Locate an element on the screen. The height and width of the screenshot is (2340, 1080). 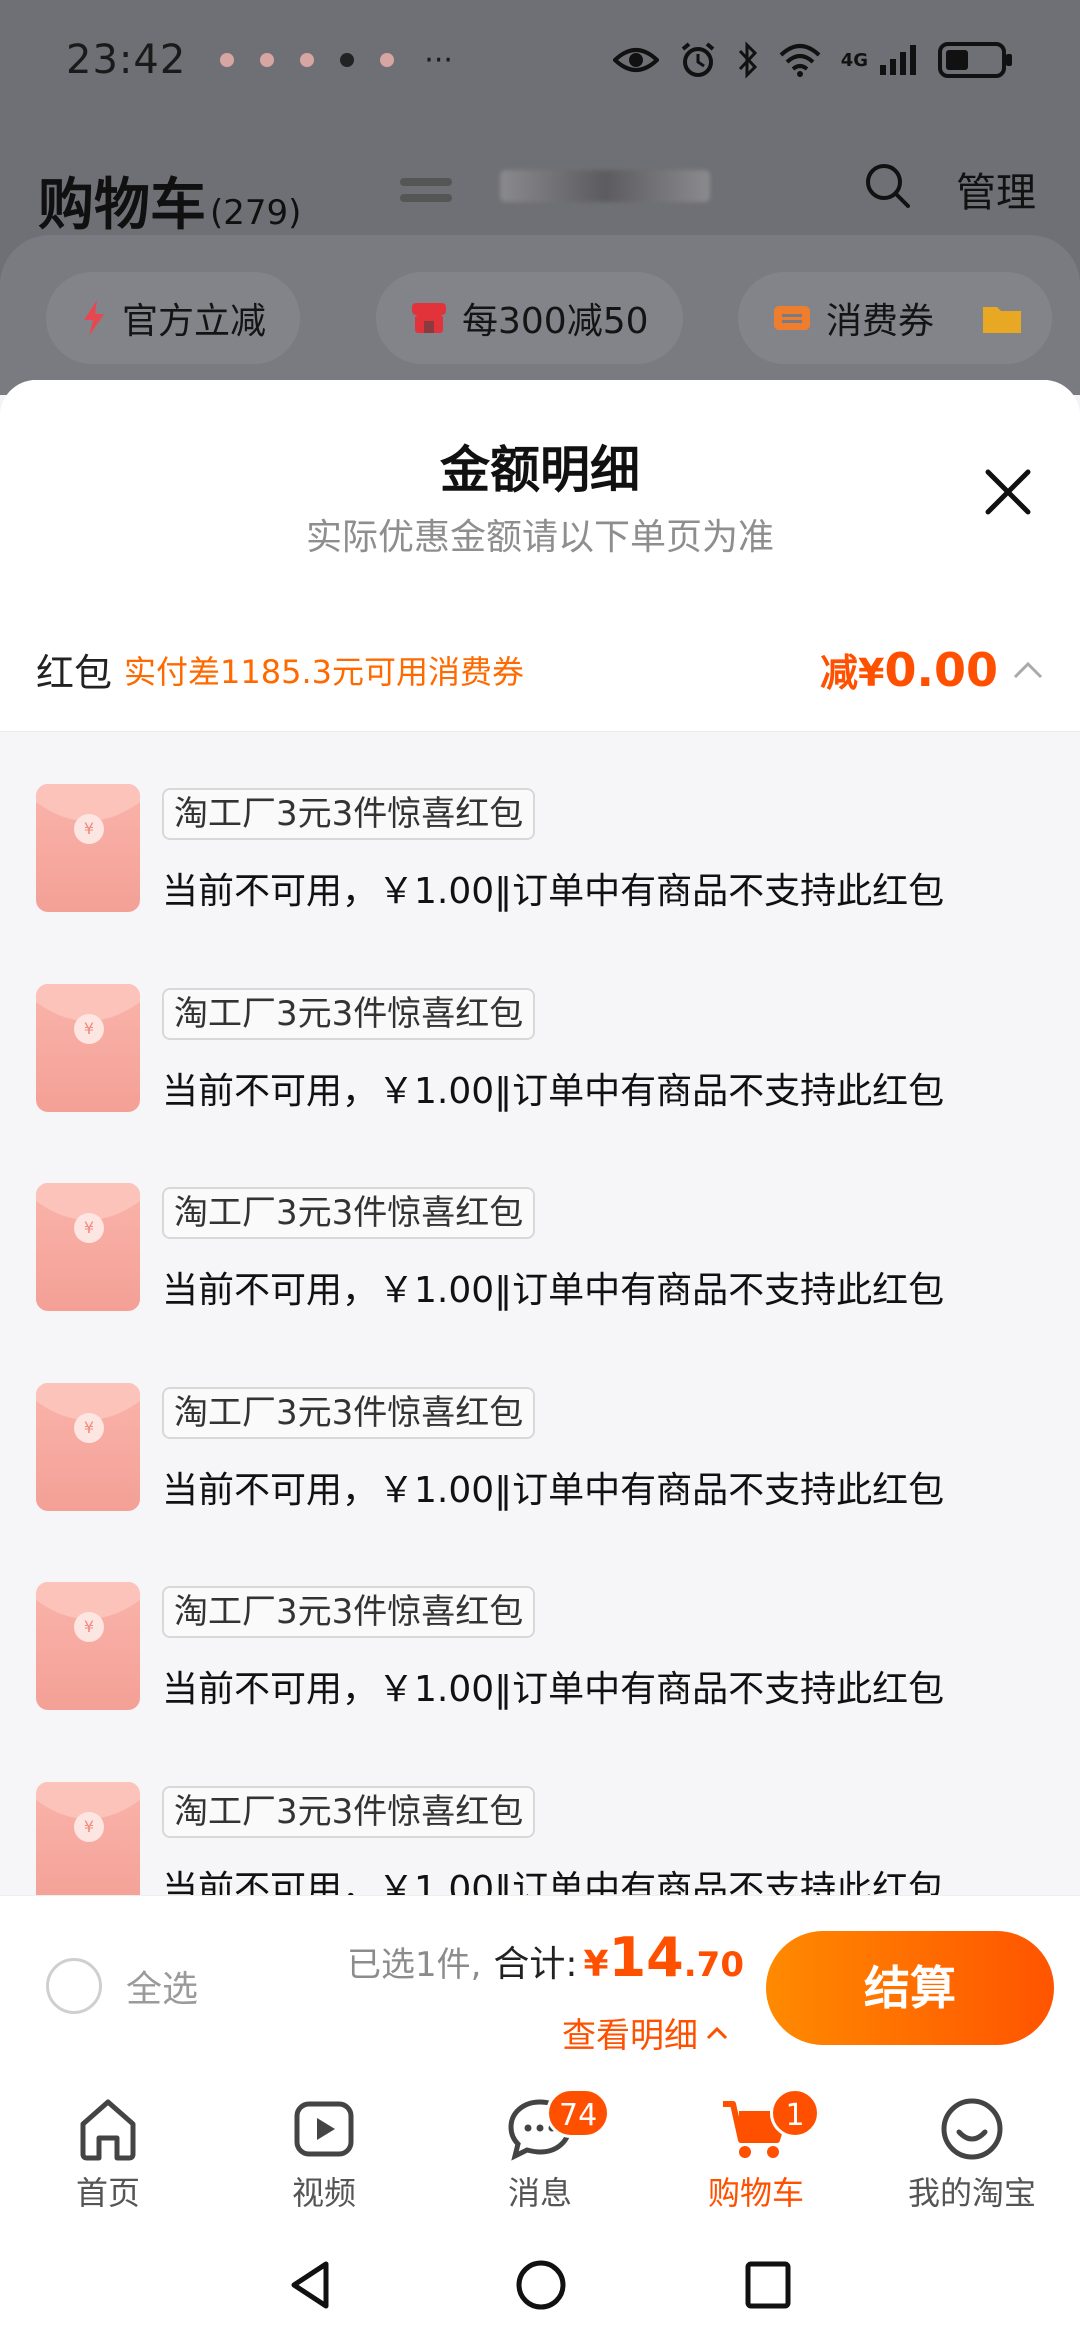
shop-icon is located at coordinates (429, 318).